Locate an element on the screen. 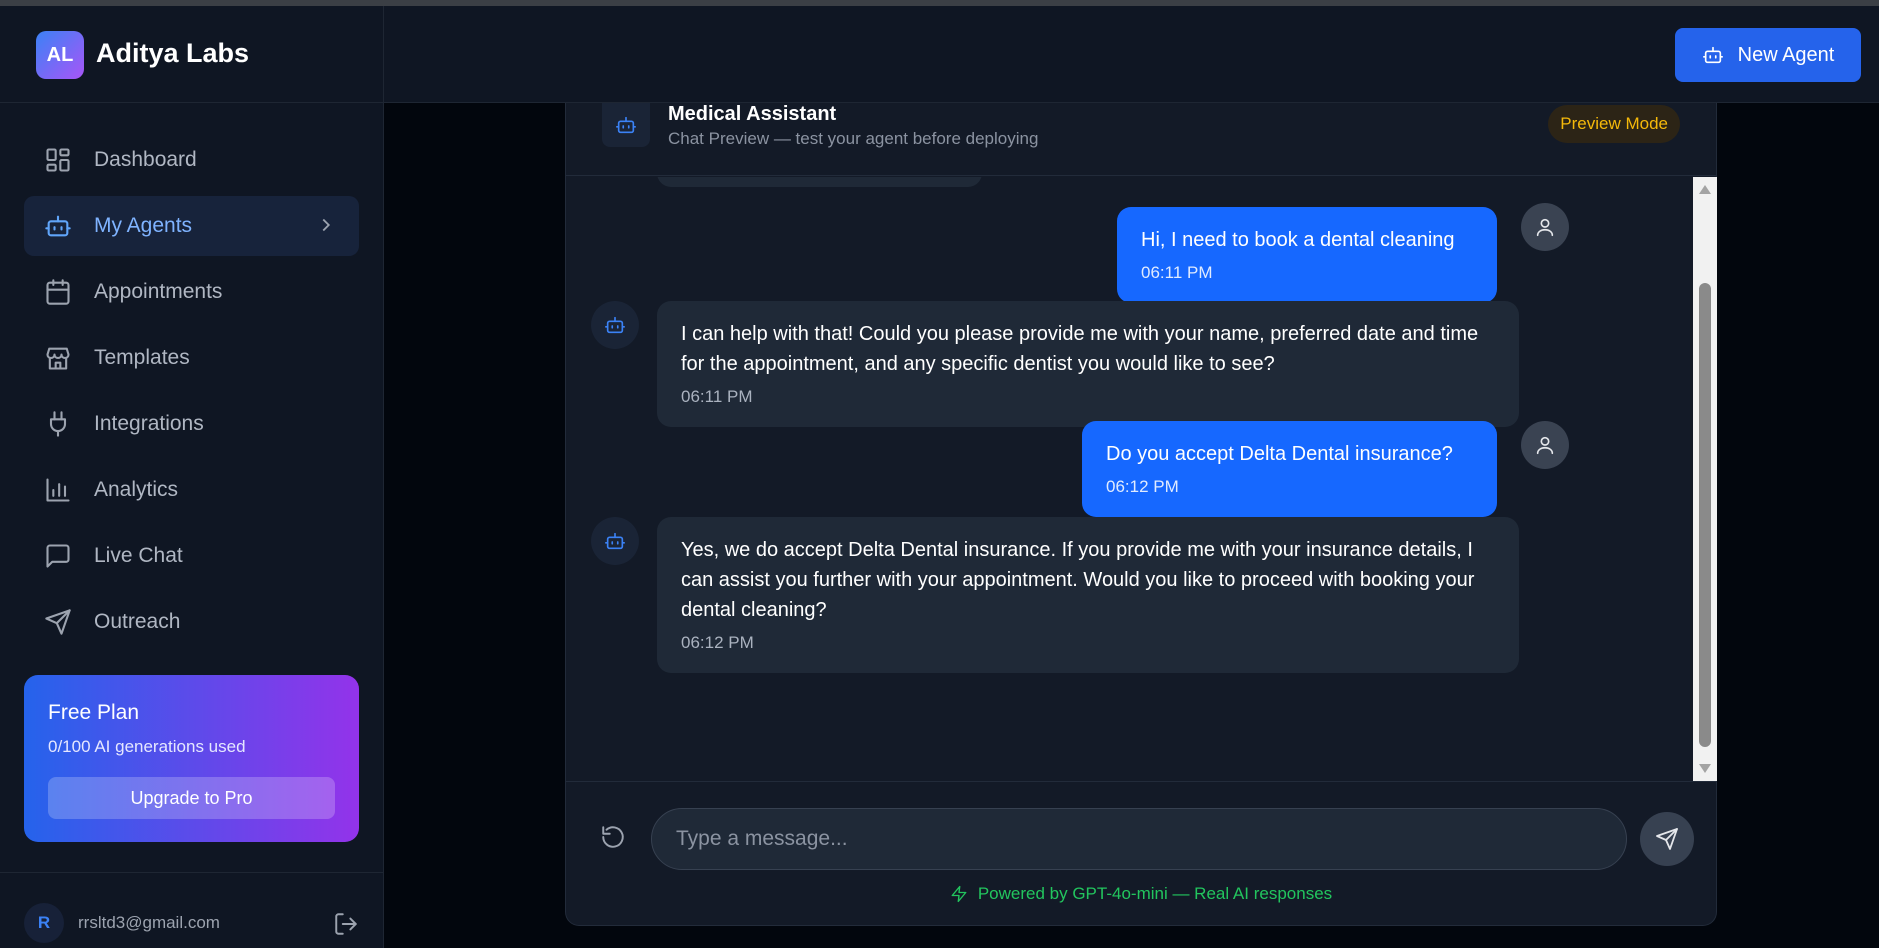 The height and width of the screenshot is (948, 1879). new-agent-label: New Agent is located at coordinates (1786, 54).